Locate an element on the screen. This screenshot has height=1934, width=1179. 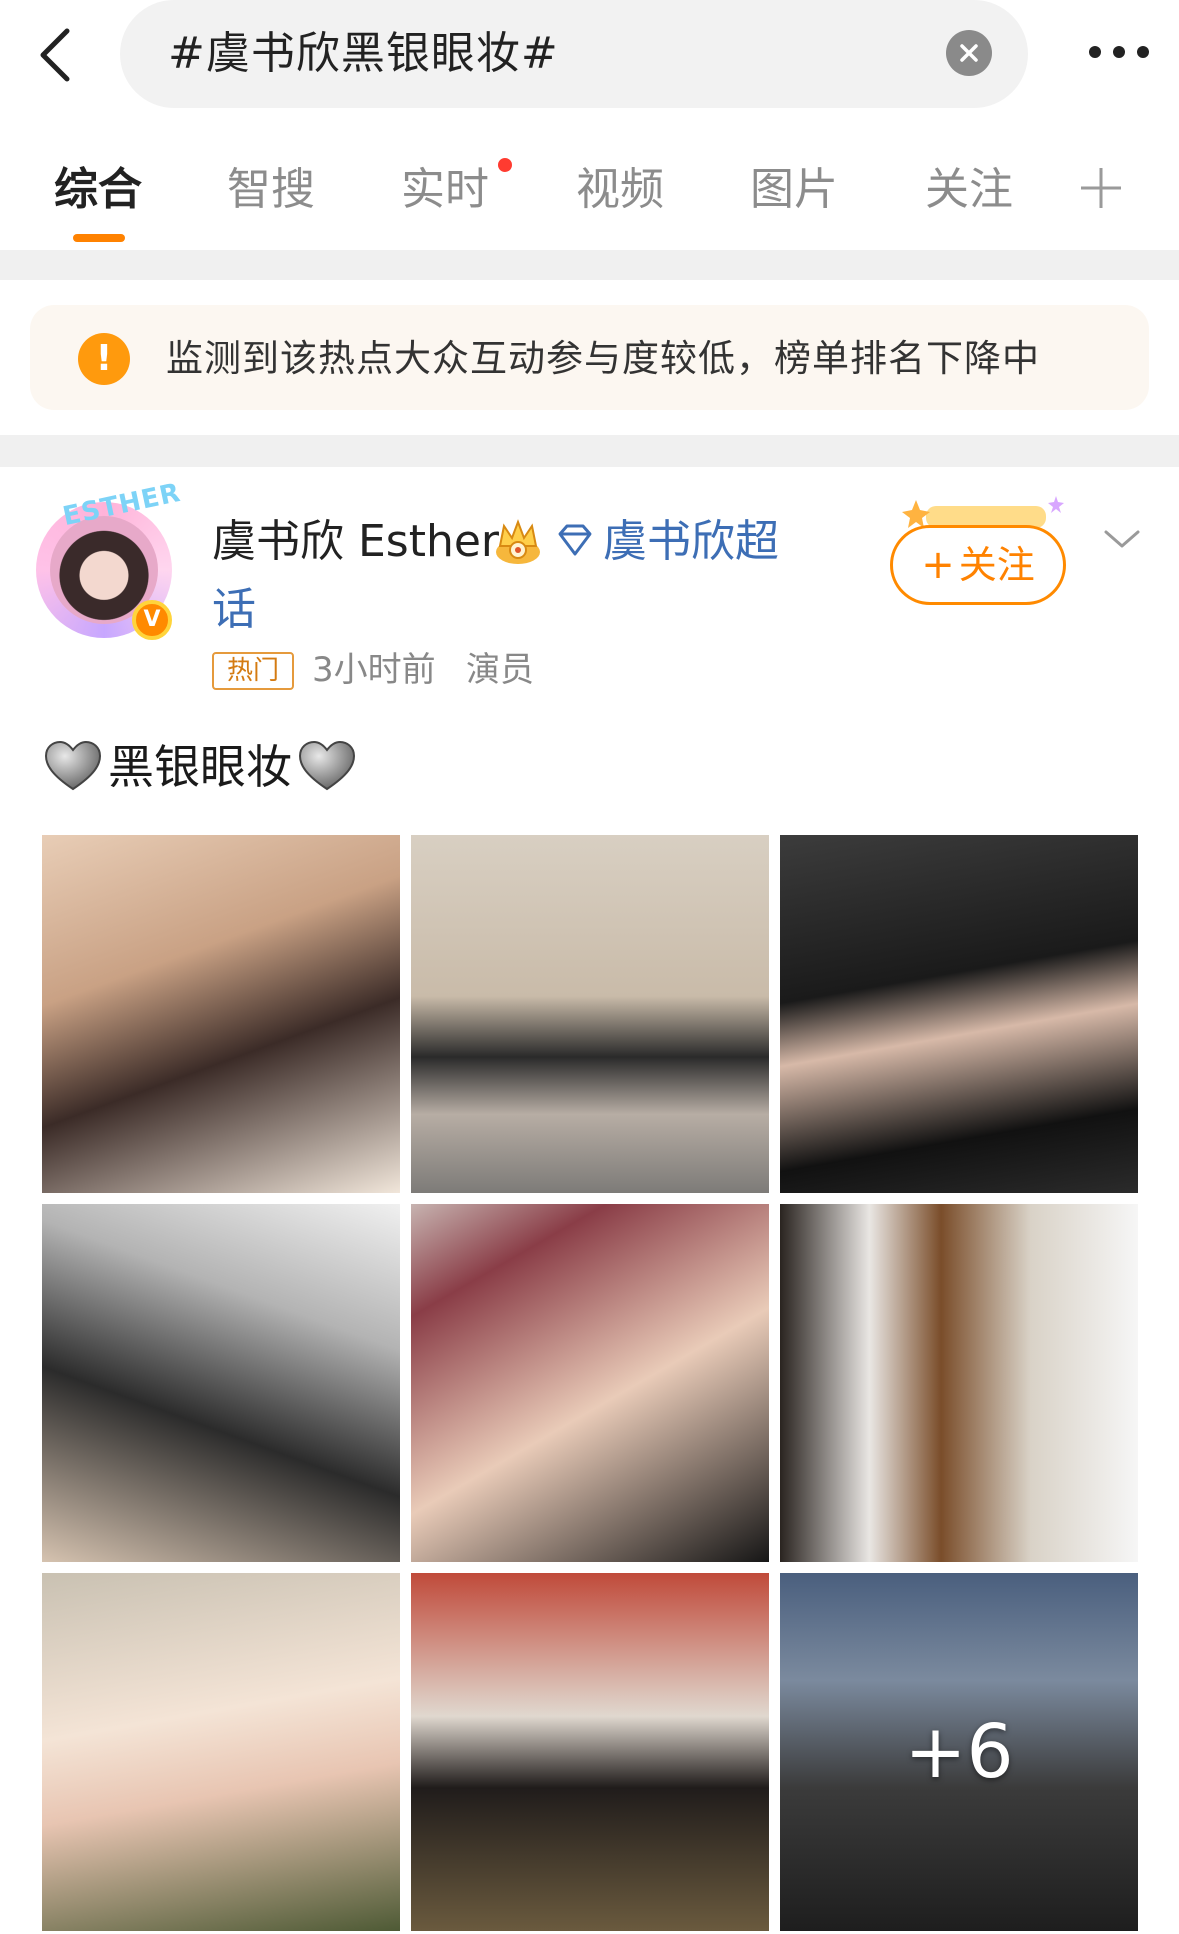
notice-banner: ! 监测到该热点大众互动参与度较低，榜单排名下降中 is located at coordinates (589, 357).